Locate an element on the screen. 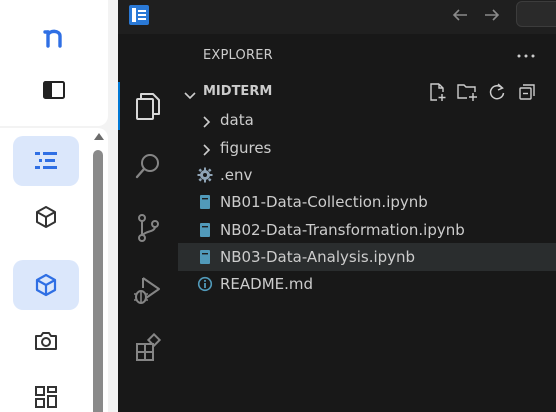  tree-folder-figures: figures is located at coordinates (367, 148).